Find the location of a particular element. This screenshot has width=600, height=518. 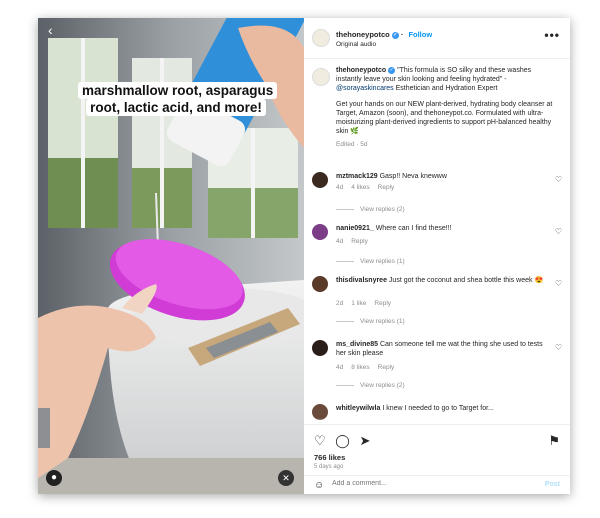

comment-username: ms_divine85 is located at coordinates (357, 344).